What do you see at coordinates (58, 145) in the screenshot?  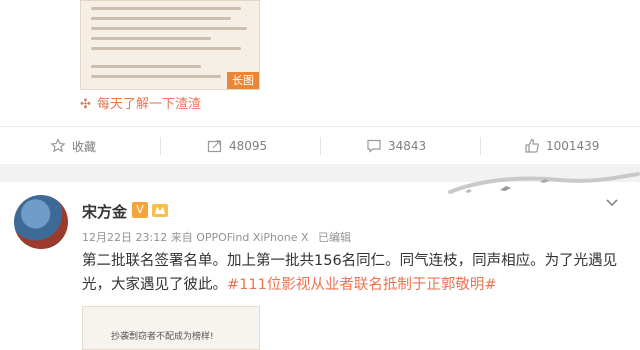 I see `star-icon` at bounding box center [58, 145].